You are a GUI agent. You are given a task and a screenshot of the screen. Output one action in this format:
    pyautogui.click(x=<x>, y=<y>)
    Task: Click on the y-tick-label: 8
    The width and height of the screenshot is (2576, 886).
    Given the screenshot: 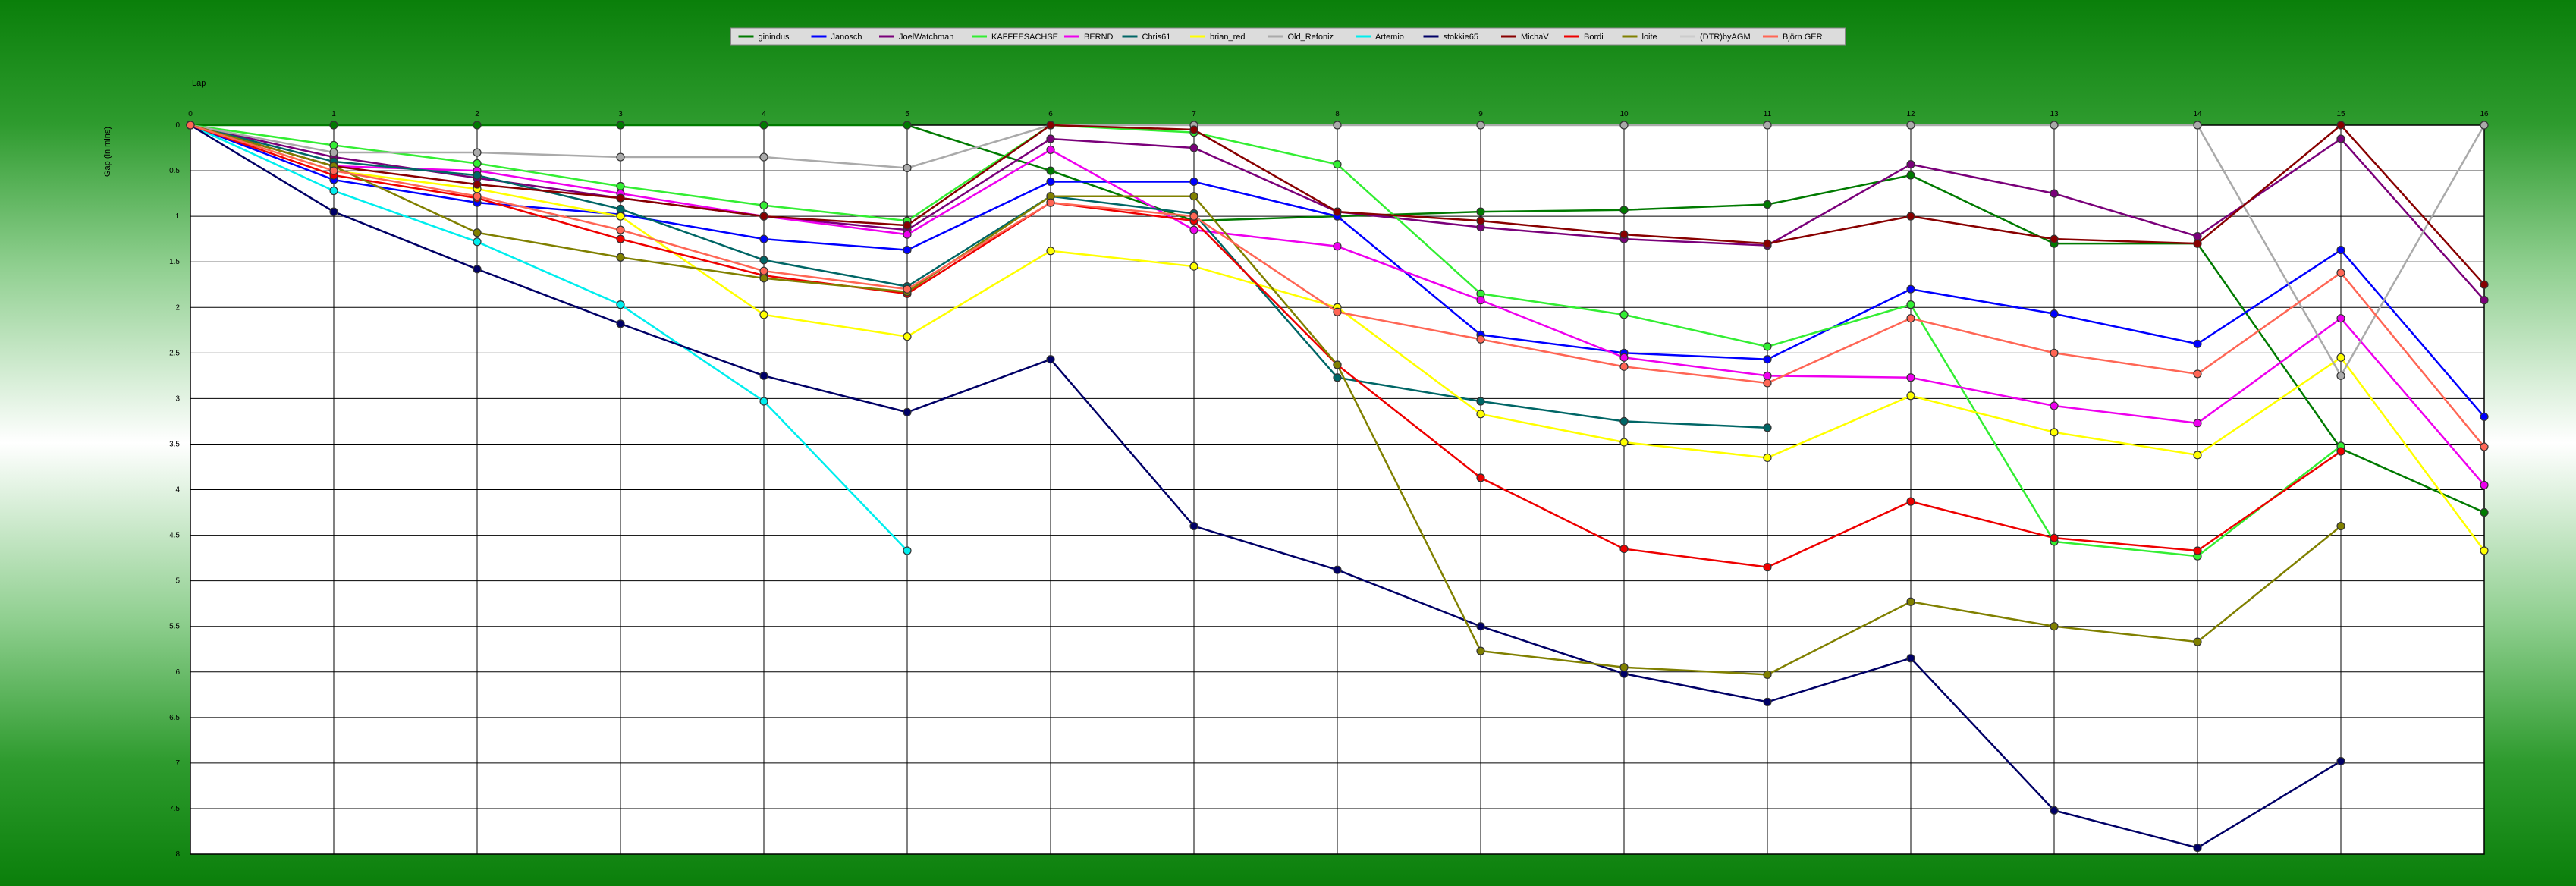 What is the action you would take?
    pyautogui.click(x=177, y=854)
    